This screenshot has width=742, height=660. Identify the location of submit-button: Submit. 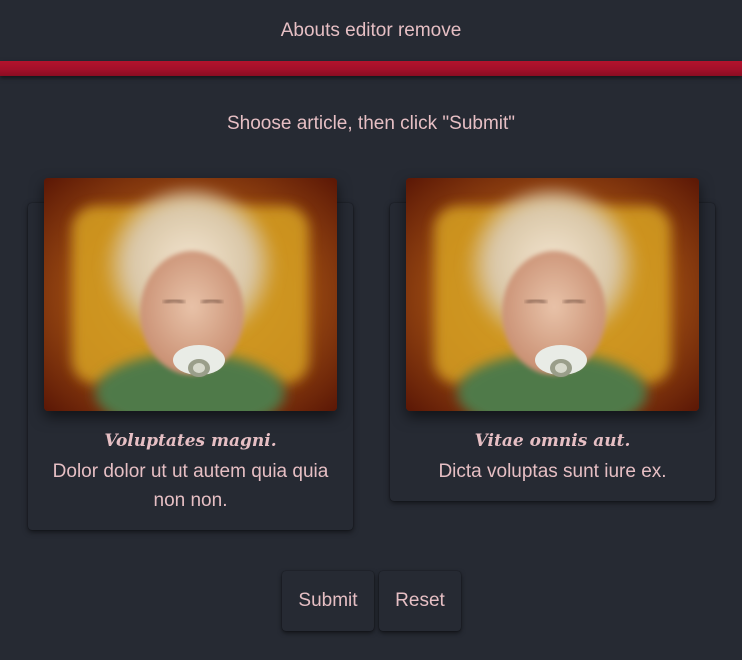
(328, 601).